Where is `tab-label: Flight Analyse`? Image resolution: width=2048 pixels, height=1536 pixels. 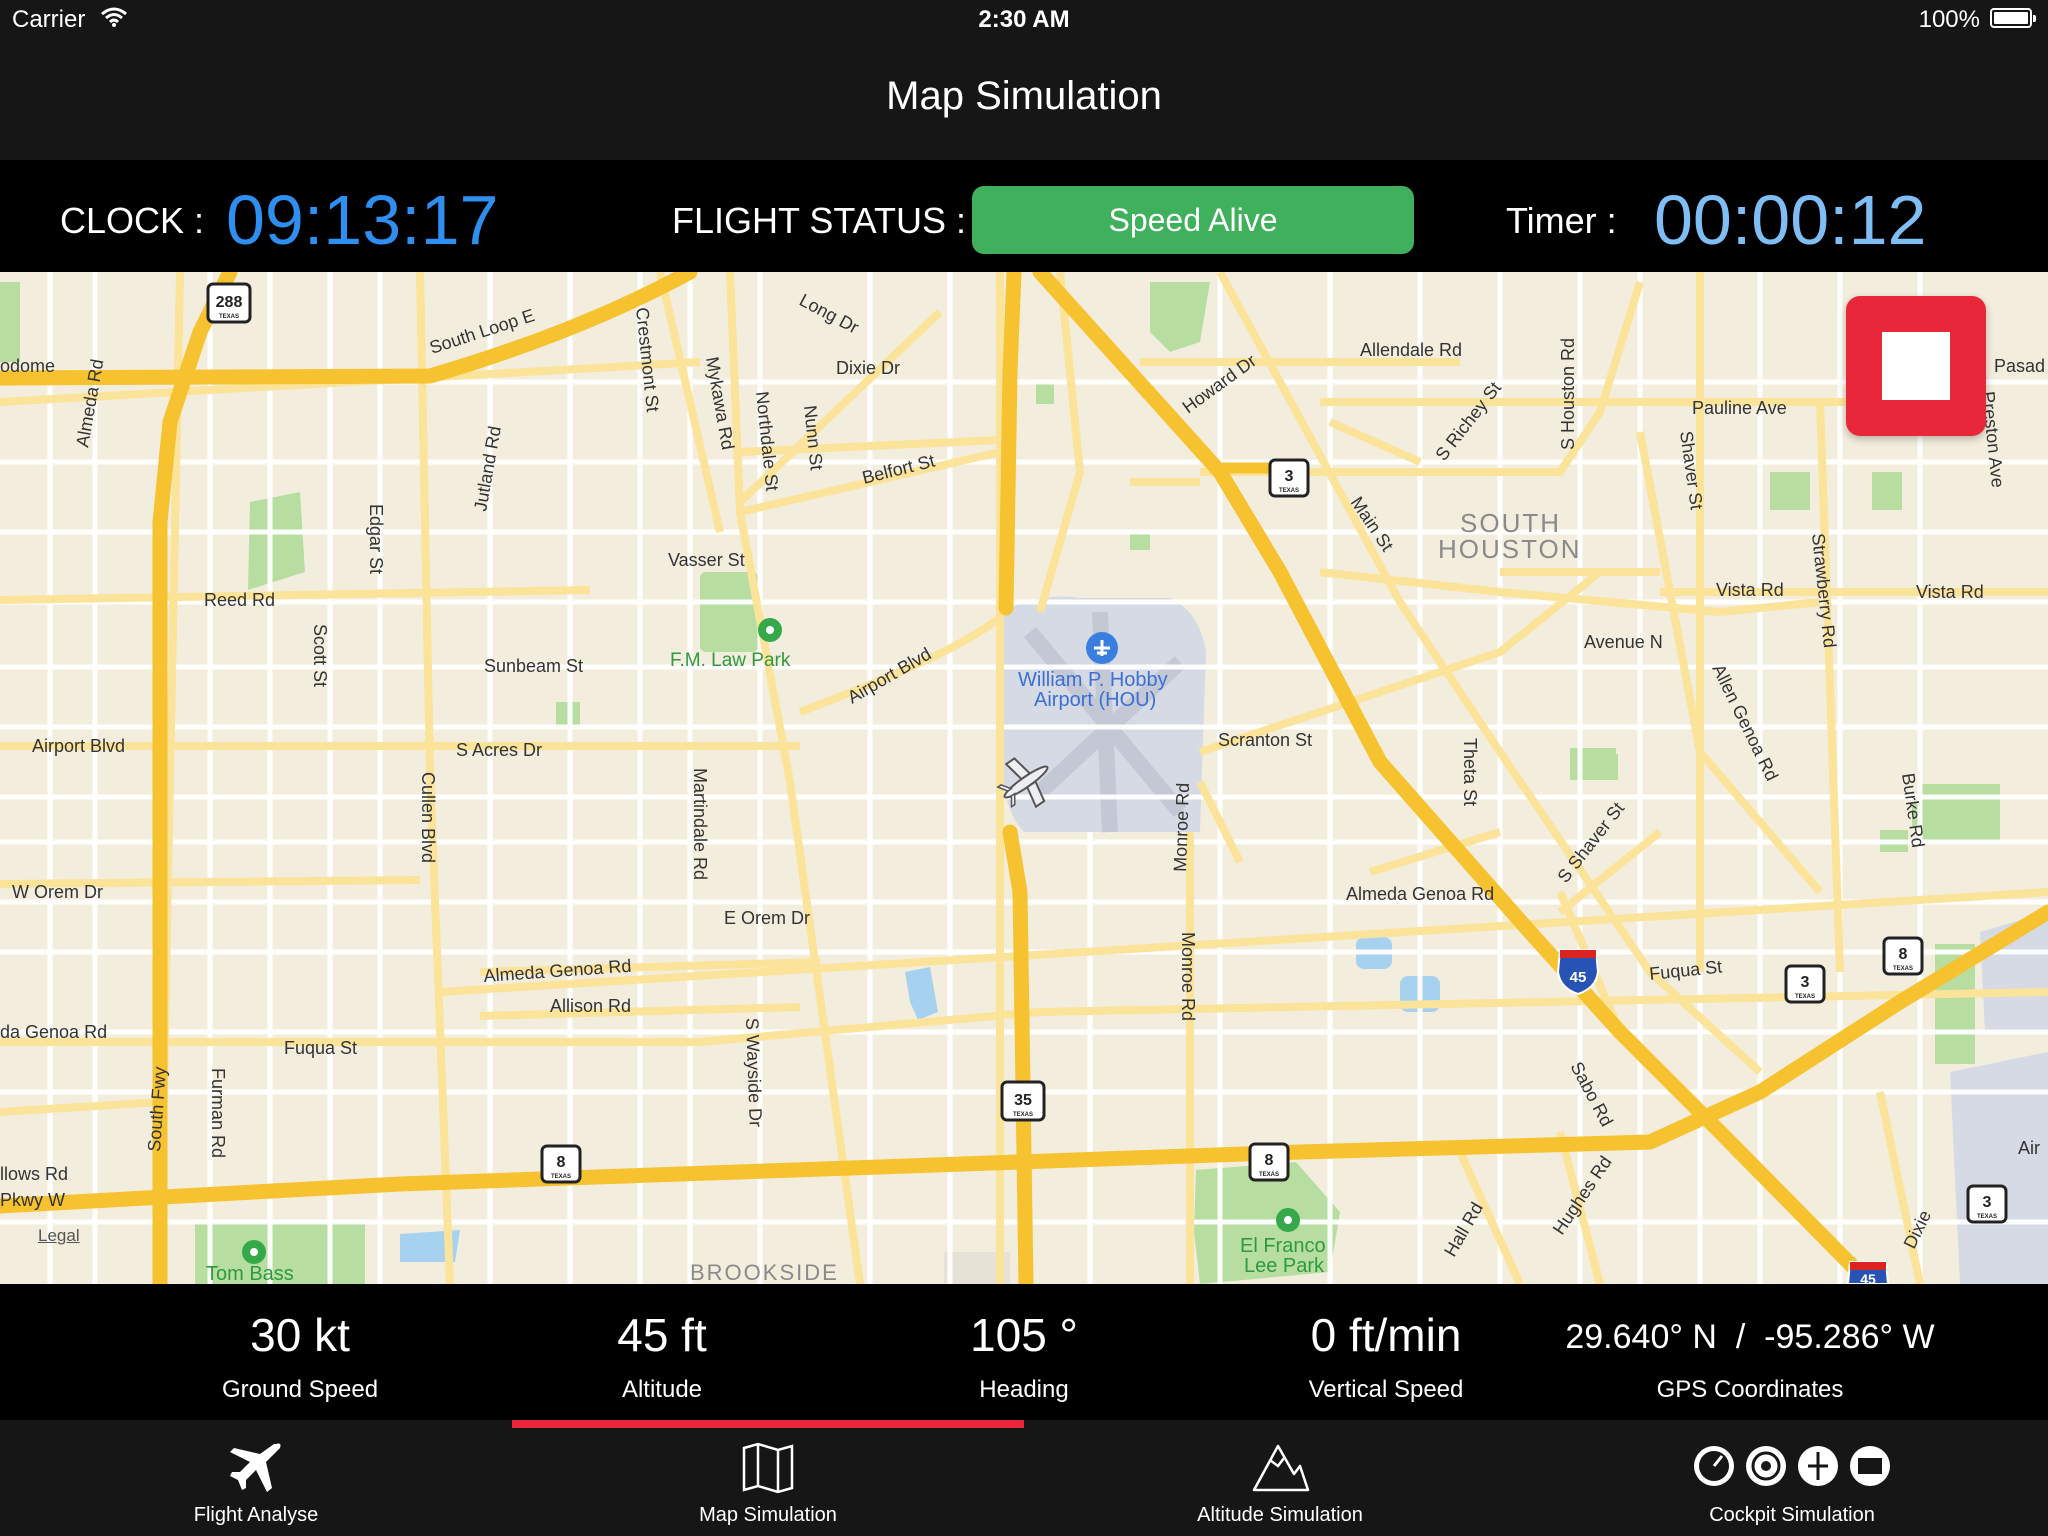 tab-label: Flight Analyse is located at coordinates (256, 1515).